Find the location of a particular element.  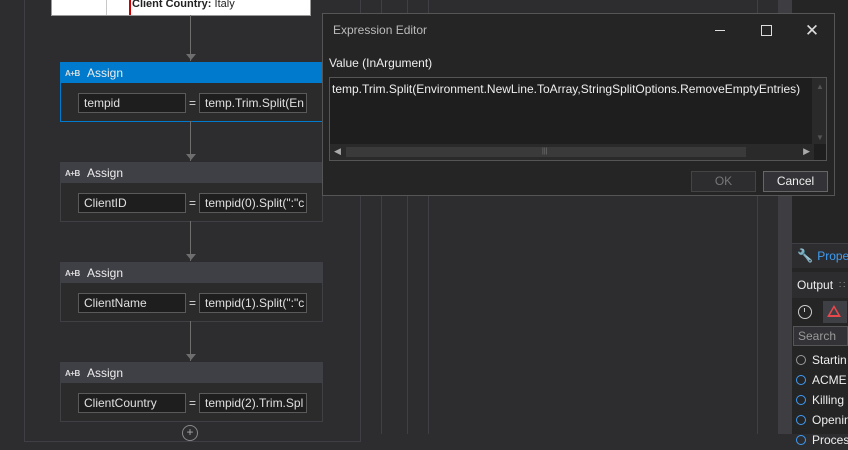

close-icon: ✕ is located at coordinates (812, 30).